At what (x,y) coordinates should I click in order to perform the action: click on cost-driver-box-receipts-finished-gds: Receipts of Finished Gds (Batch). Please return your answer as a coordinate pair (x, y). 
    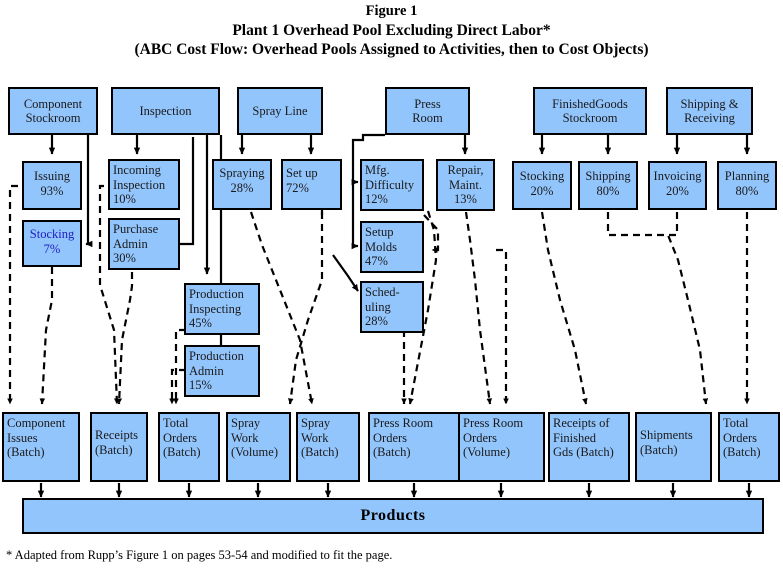
    Looking at the image, I should click on (589, 447).